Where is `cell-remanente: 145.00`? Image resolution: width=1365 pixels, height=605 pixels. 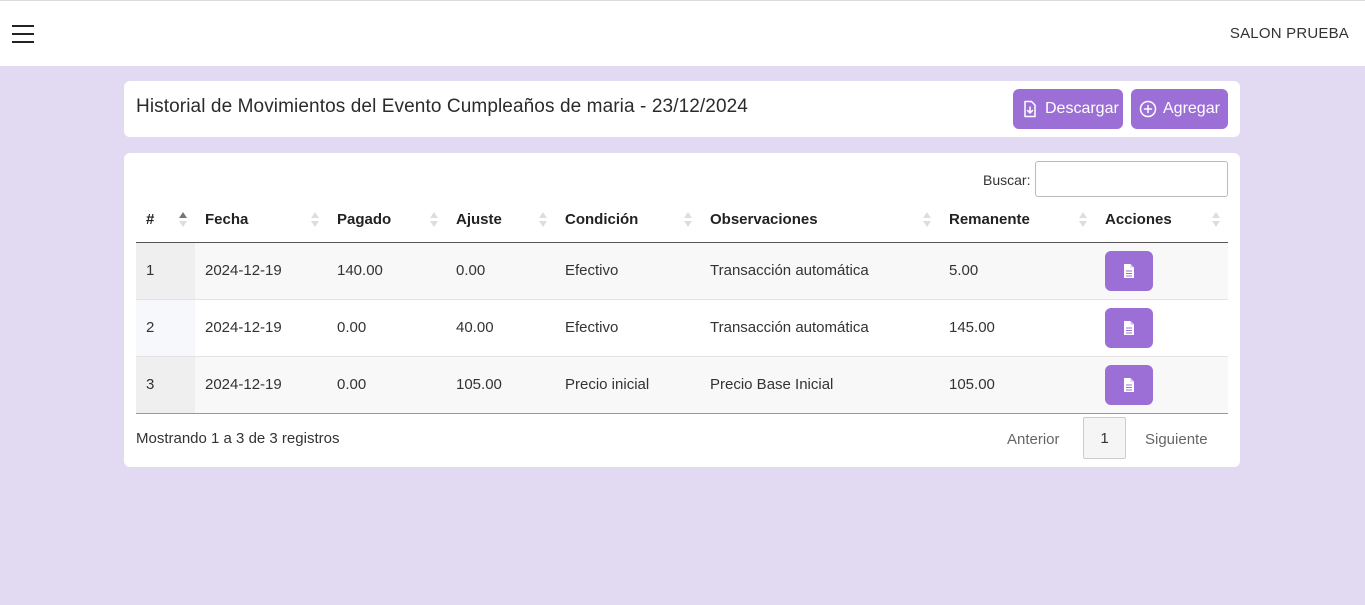
cell-remanente: 145.00 is located at coordinates (1017, 328).